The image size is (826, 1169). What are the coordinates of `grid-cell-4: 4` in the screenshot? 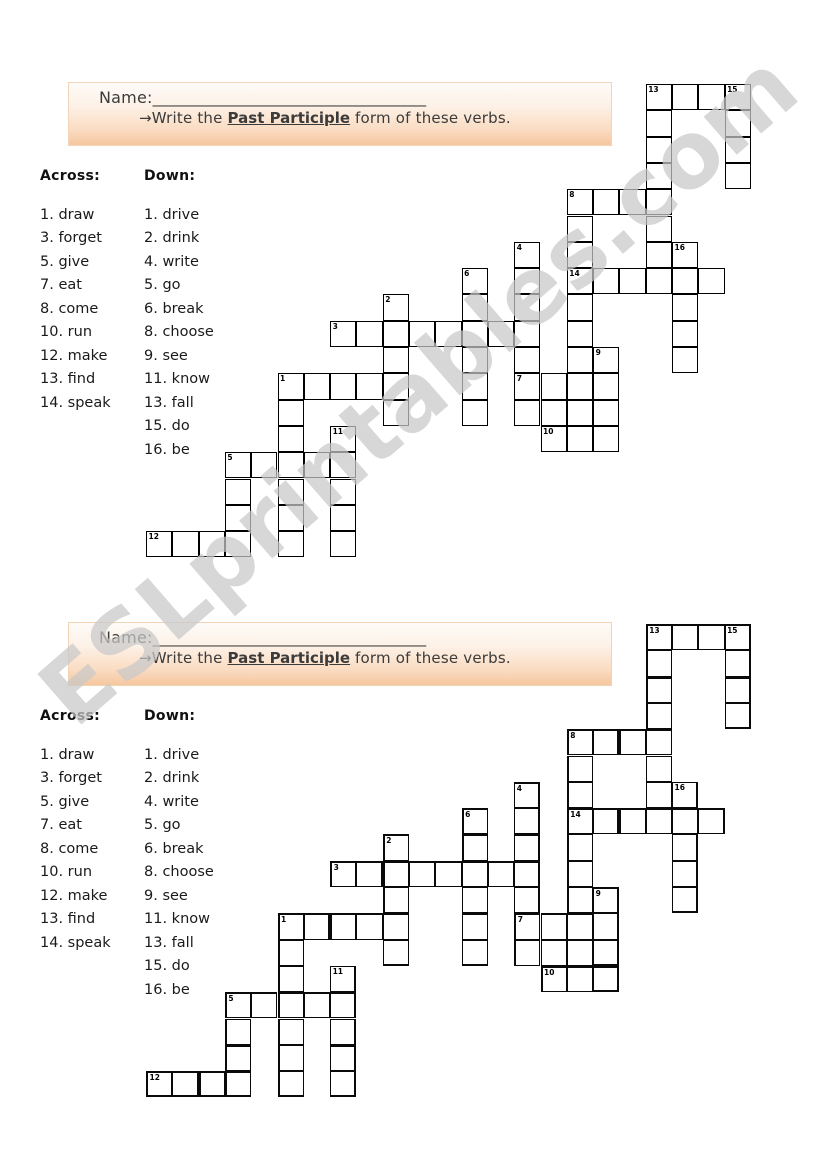 It's located at (527, 255).